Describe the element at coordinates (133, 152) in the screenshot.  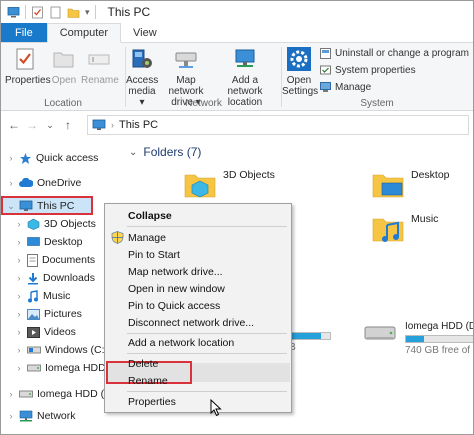
I see `collapse-section-chevron-icon: ⌄` at that location.